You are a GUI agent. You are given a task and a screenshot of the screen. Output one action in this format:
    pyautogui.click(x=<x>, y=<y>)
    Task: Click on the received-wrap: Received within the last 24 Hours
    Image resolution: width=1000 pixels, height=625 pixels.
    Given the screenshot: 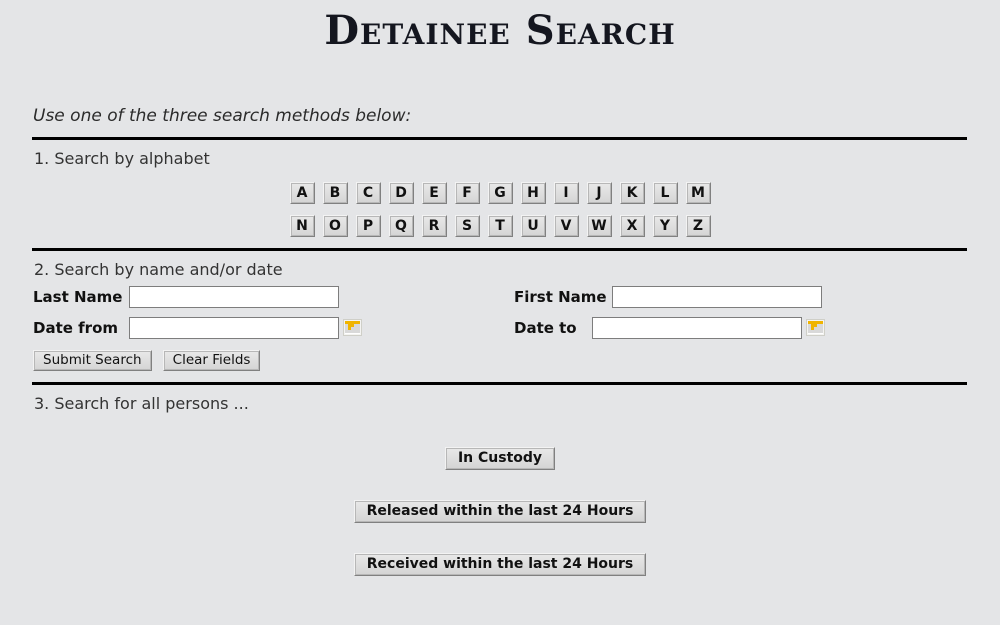 What is the action you would take?
    pyautogui.click(x=500, y=564)
    